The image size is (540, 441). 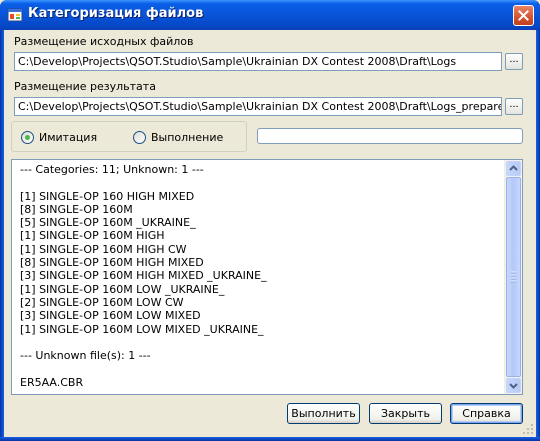 I want to click on progress-bar, so click(x=390, y=136).